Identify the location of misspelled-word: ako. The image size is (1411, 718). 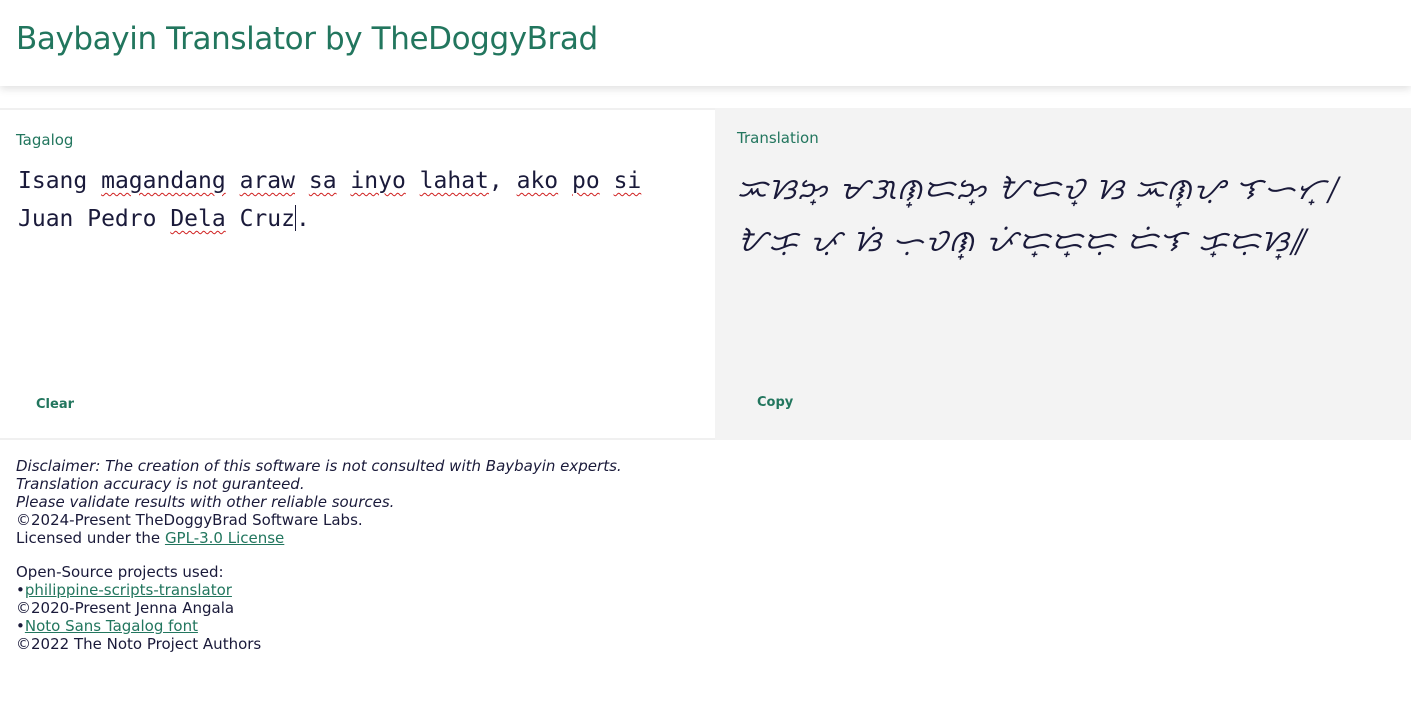
(537, 181).